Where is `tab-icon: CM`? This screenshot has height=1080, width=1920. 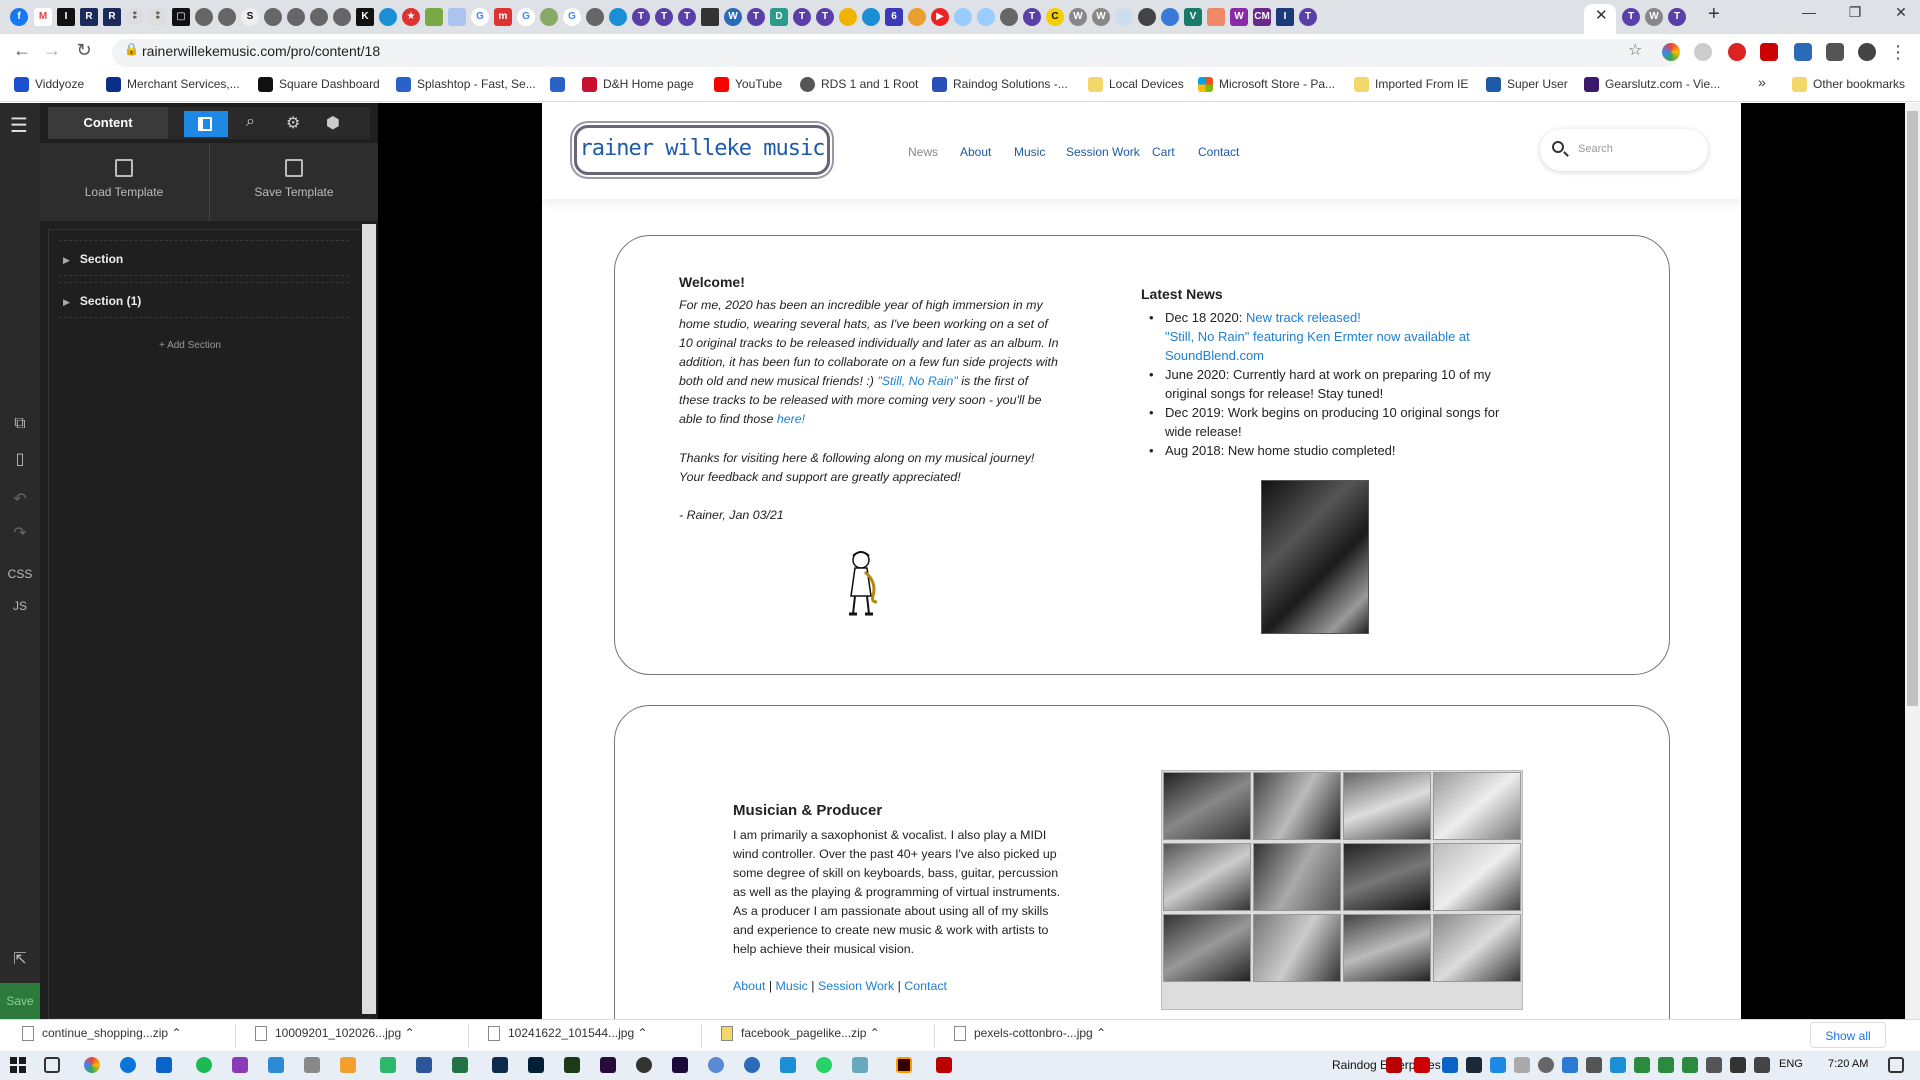
tab-icon: CM is located at coordinates (1262, 17).